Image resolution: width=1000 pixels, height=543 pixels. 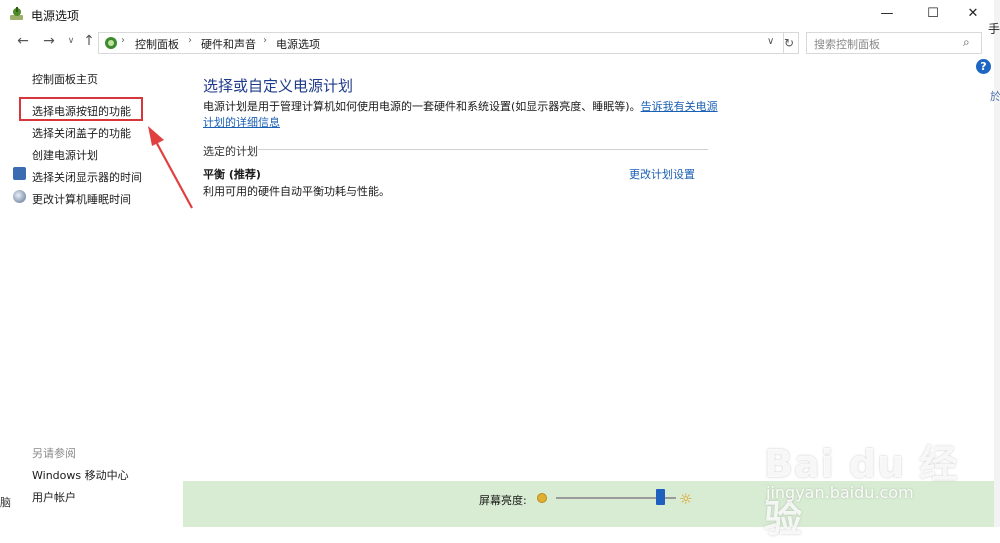 I want to click on minimize-button: —, so click(x=887, y=14).